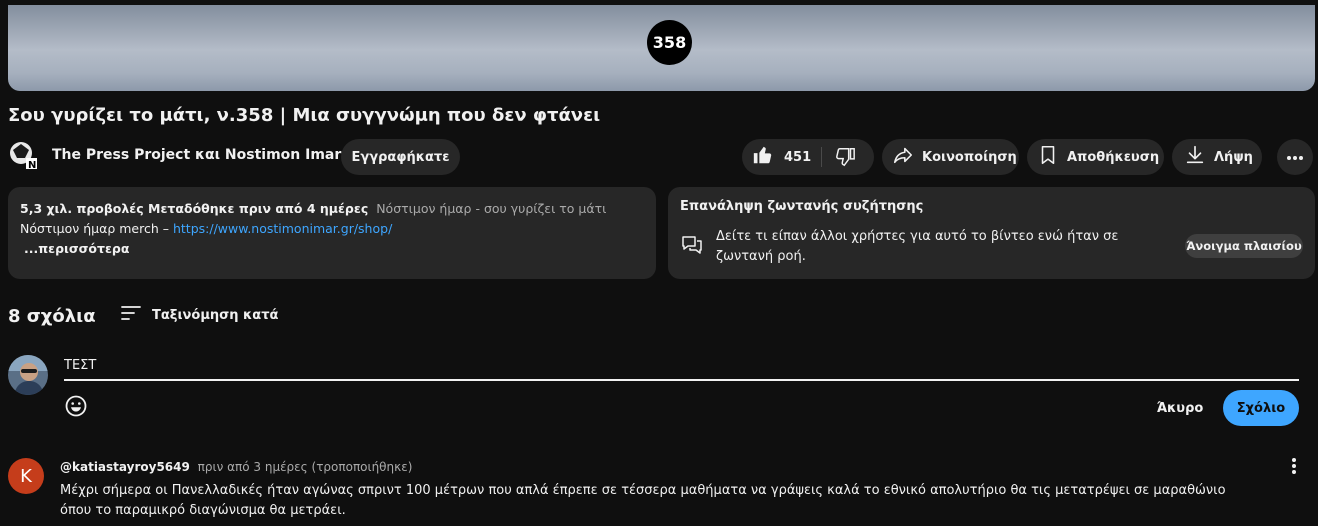 The image size is (1318, 526). Describe the element at coordinates (28, 375) in the screenshot. I see `user-avatar` at that location.